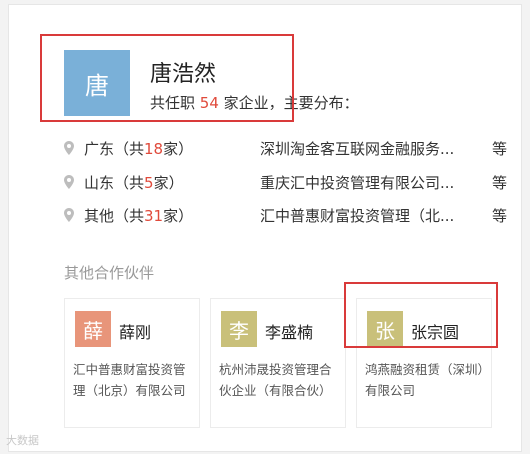  Describe the element at coordinates (93, 329) in the screenshot. I see `partner-avatar: 薛` at that location.